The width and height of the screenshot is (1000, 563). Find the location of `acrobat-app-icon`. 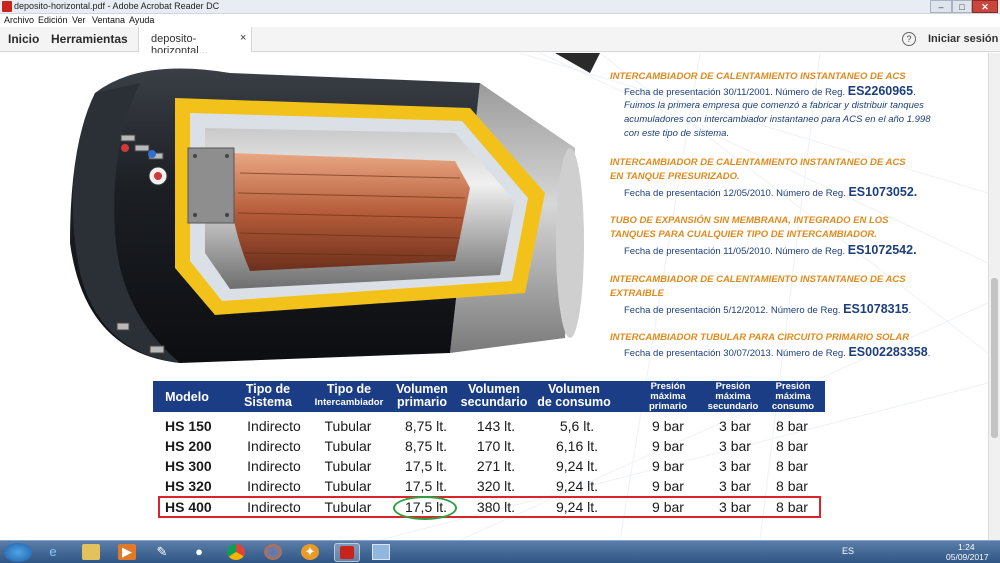

acrobat-app-icon is located at coordinates (7, 6).